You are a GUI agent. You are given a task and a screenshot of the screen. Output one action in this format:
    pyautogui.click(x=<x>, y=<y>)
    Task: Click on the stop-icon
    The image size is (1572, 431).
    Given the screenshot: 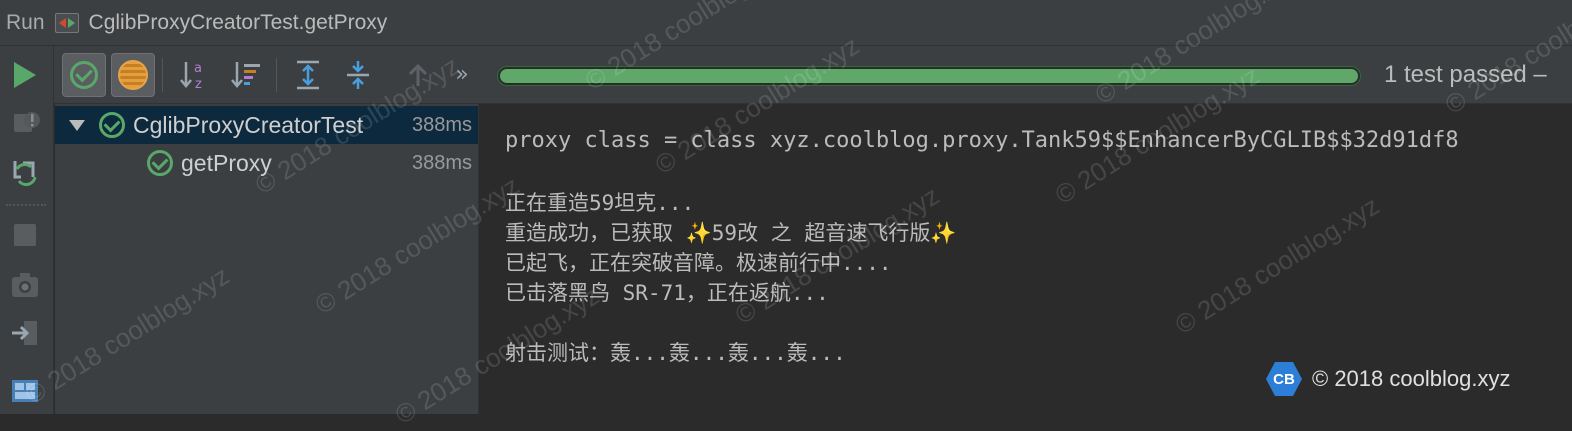 What is the action you would take?
    pyautogui.click(x=25, y=123)
    